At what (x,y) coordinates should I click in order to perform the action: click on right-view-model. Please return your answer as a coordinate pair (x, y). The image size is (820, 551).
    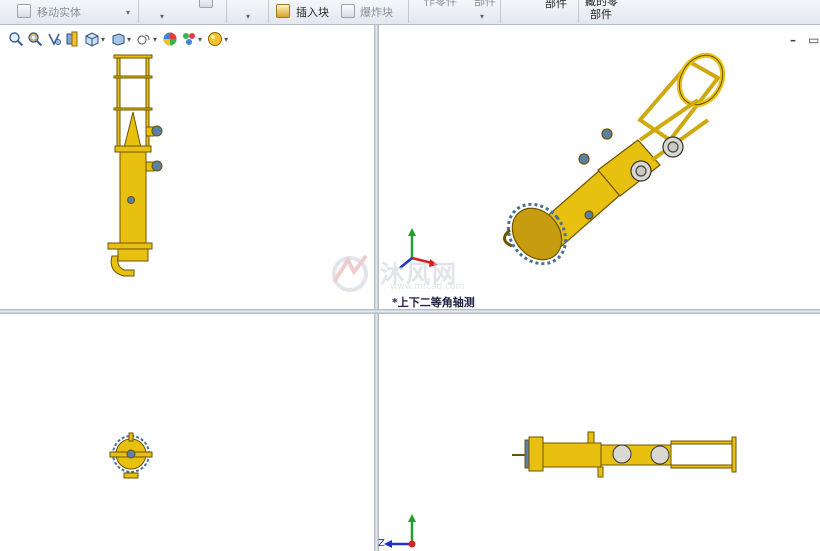
    Looking at the image, I should click on (624, 454).